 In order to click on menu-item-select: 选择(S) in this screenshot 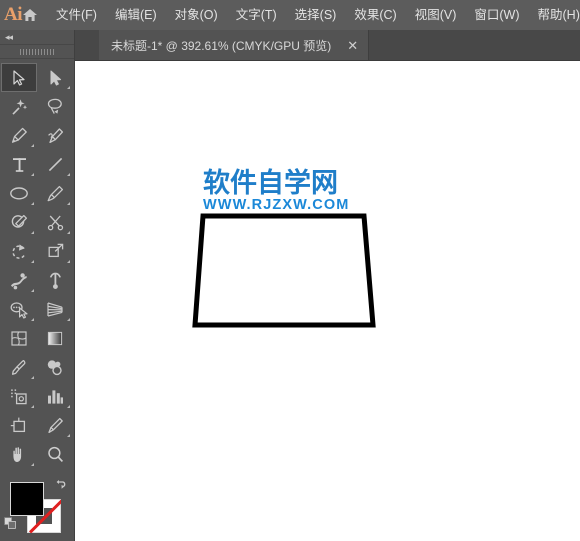, I will do `click(316, 15)`.